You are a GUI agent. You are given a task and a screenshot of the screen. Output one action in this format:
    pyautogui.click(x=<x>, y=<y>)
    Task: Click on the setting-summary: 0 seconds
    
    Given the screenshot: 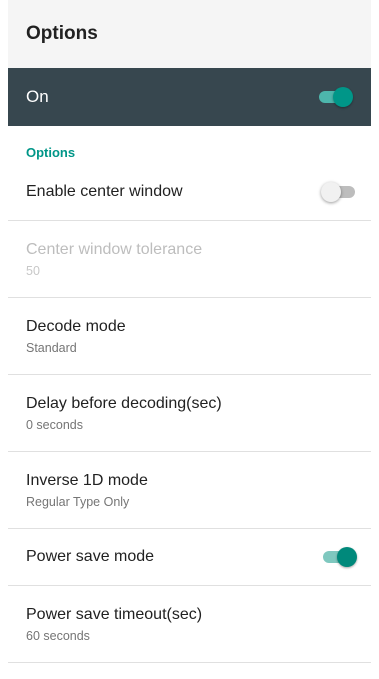 What is the action you would take?
    pyautogui.click(x=54, y=424)
    